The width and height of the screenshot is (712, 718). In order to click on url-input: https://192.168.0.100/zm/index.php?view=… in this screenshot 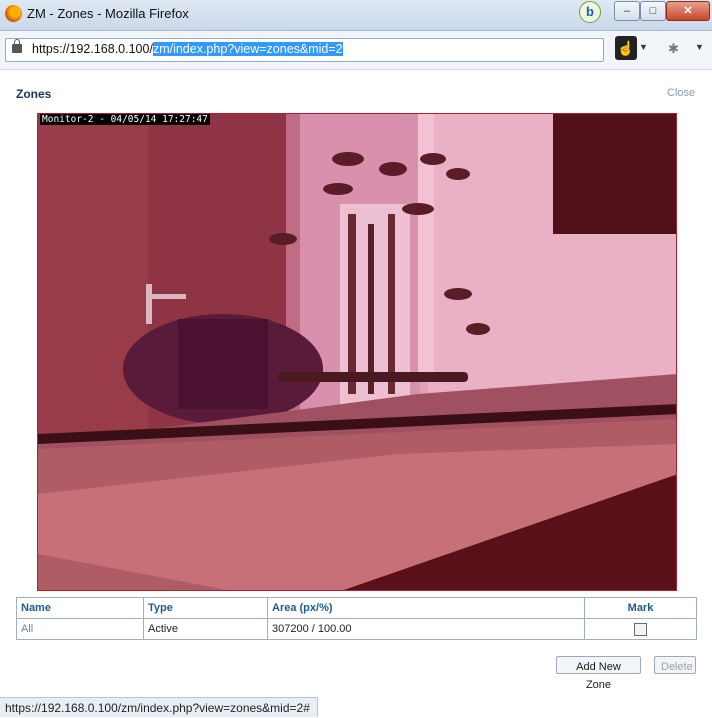, I will do `click(304, 50)`.